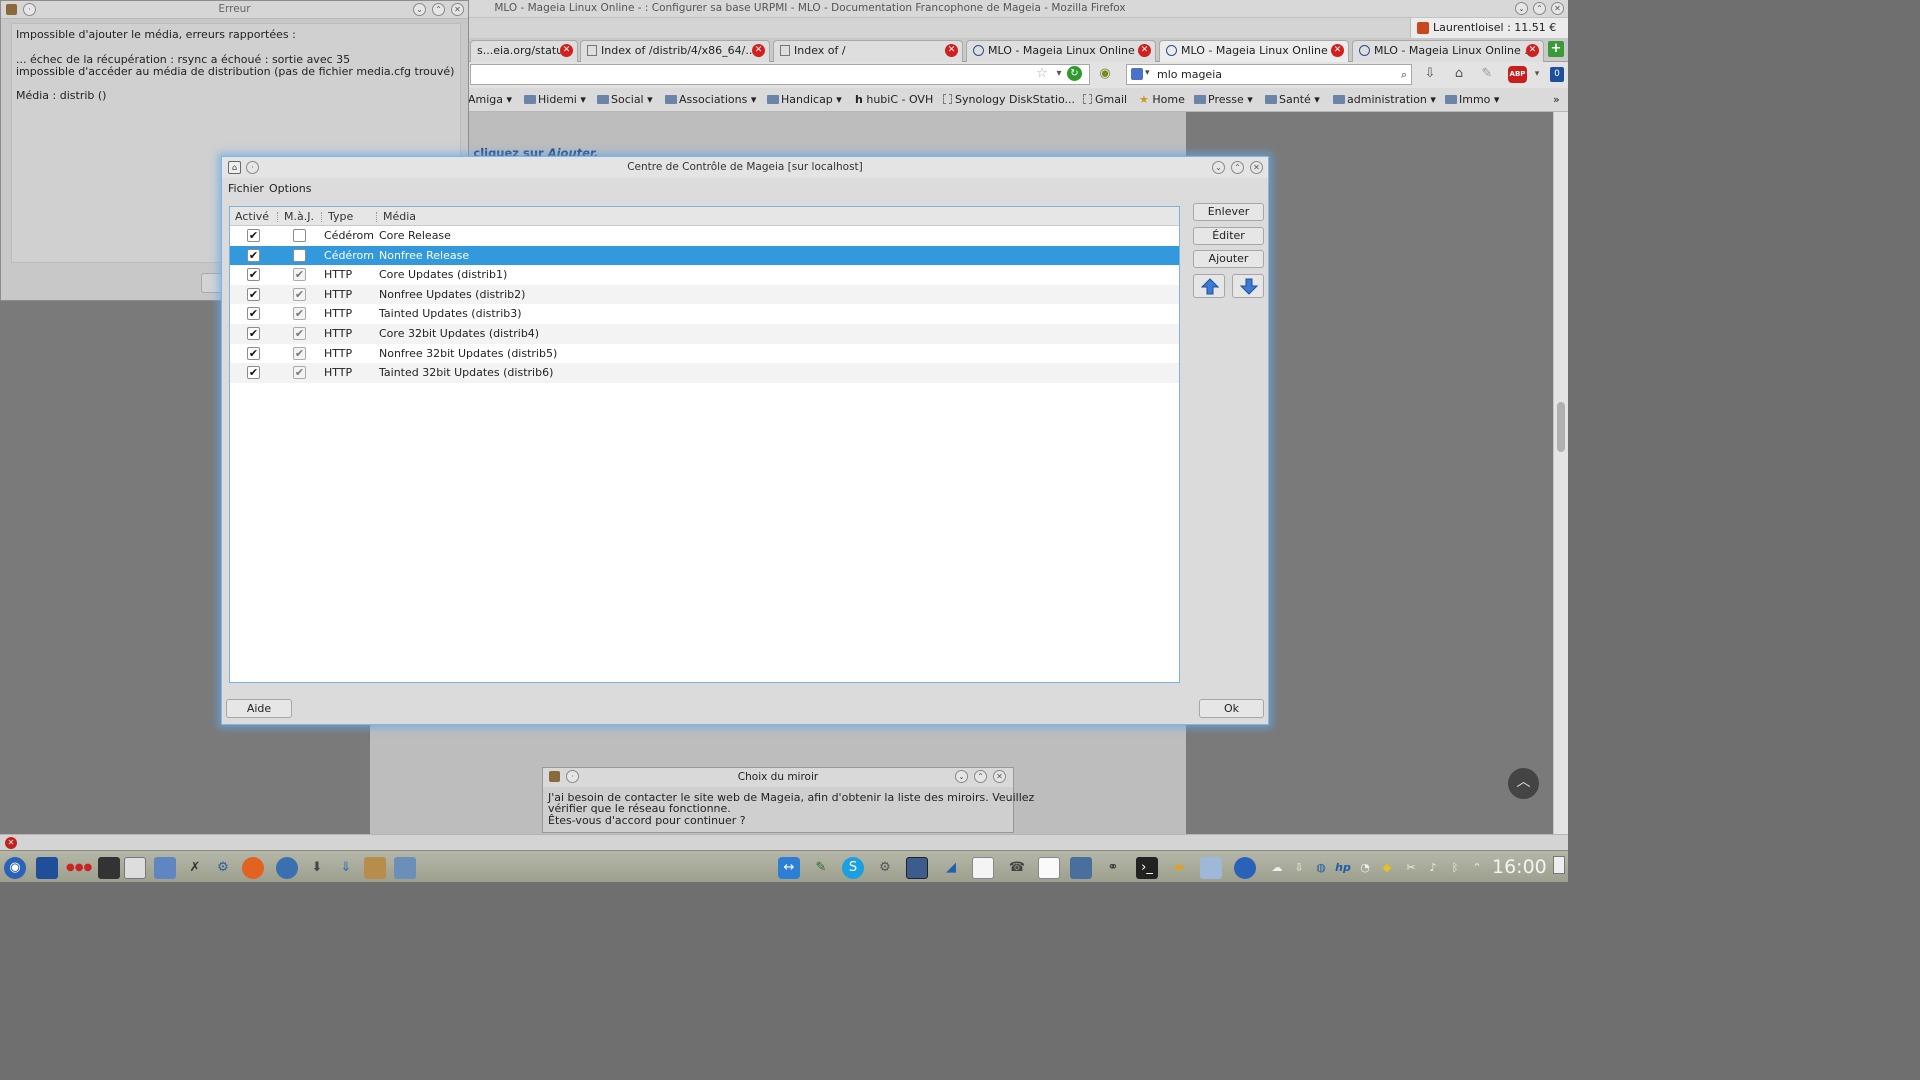 This screenshot has width=1920, height=1080. Describe the element at coordinates (853, 868) in the screenshot. I see `skype-icon: S` at that location.